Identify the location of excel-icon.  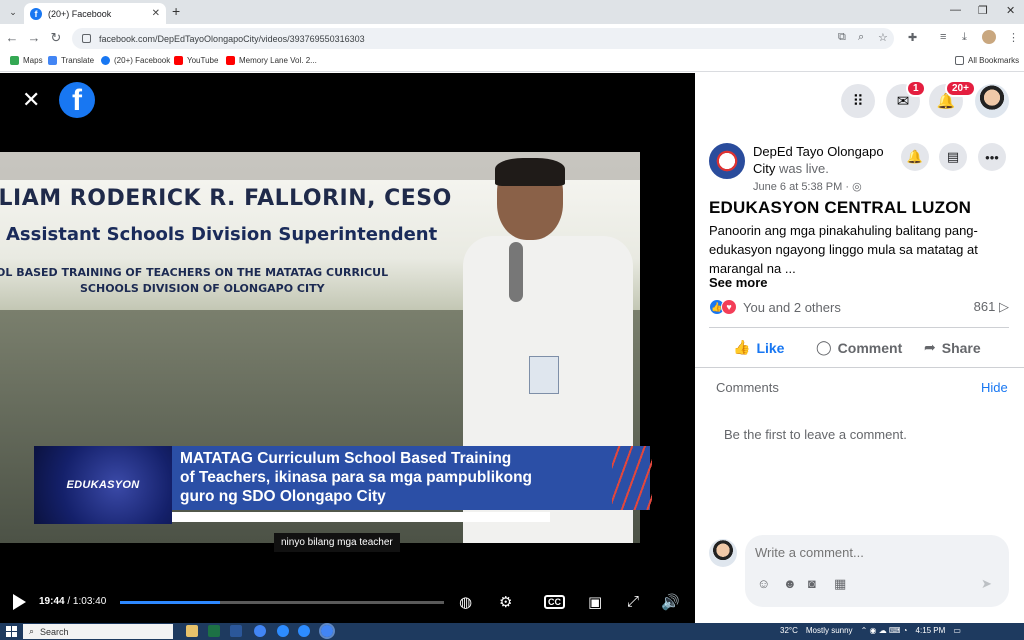
(214, 631).